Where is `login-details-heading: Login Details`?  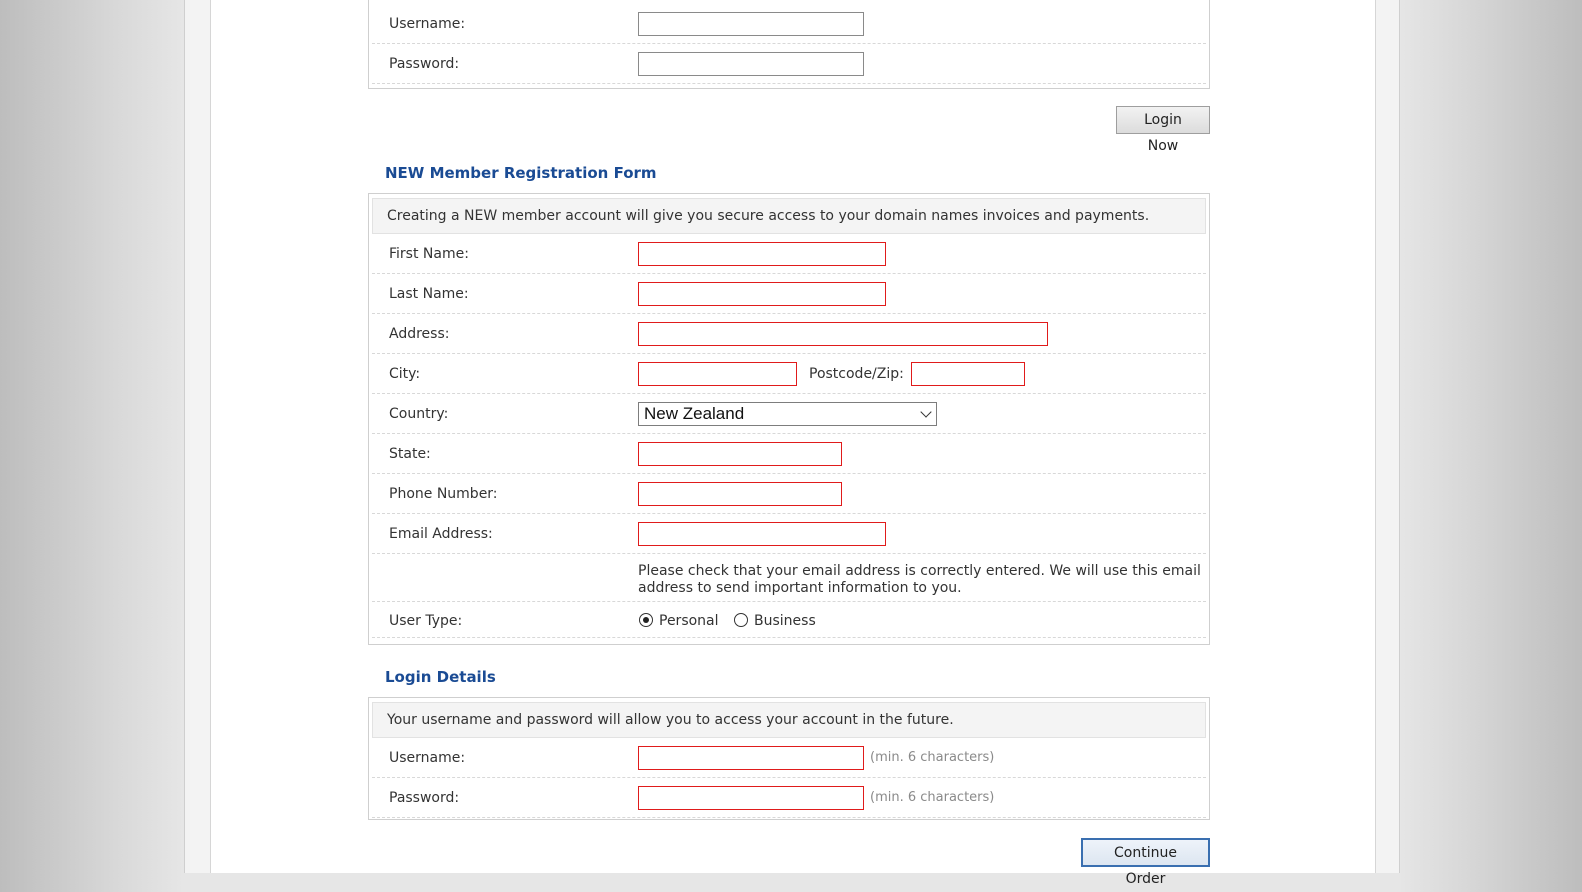
login-details-heading: Login Details is located at coordinates (440, 677).